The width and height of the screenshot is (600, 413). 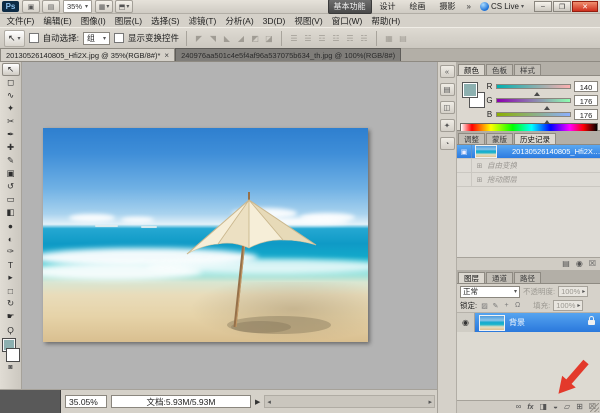 I want to click on workspace-basic: 基本功能, so click(x=349, y=7).